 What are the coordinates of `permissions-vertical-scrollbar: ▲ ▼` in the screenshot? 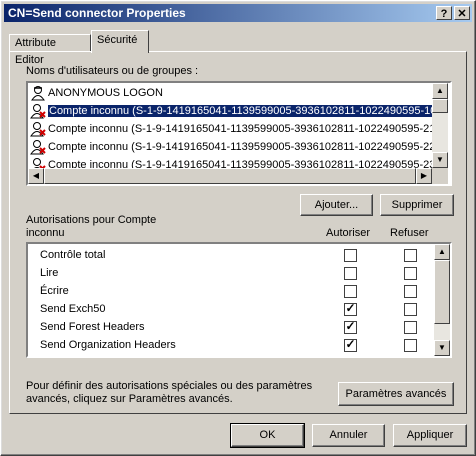 It's located at (442, 300).